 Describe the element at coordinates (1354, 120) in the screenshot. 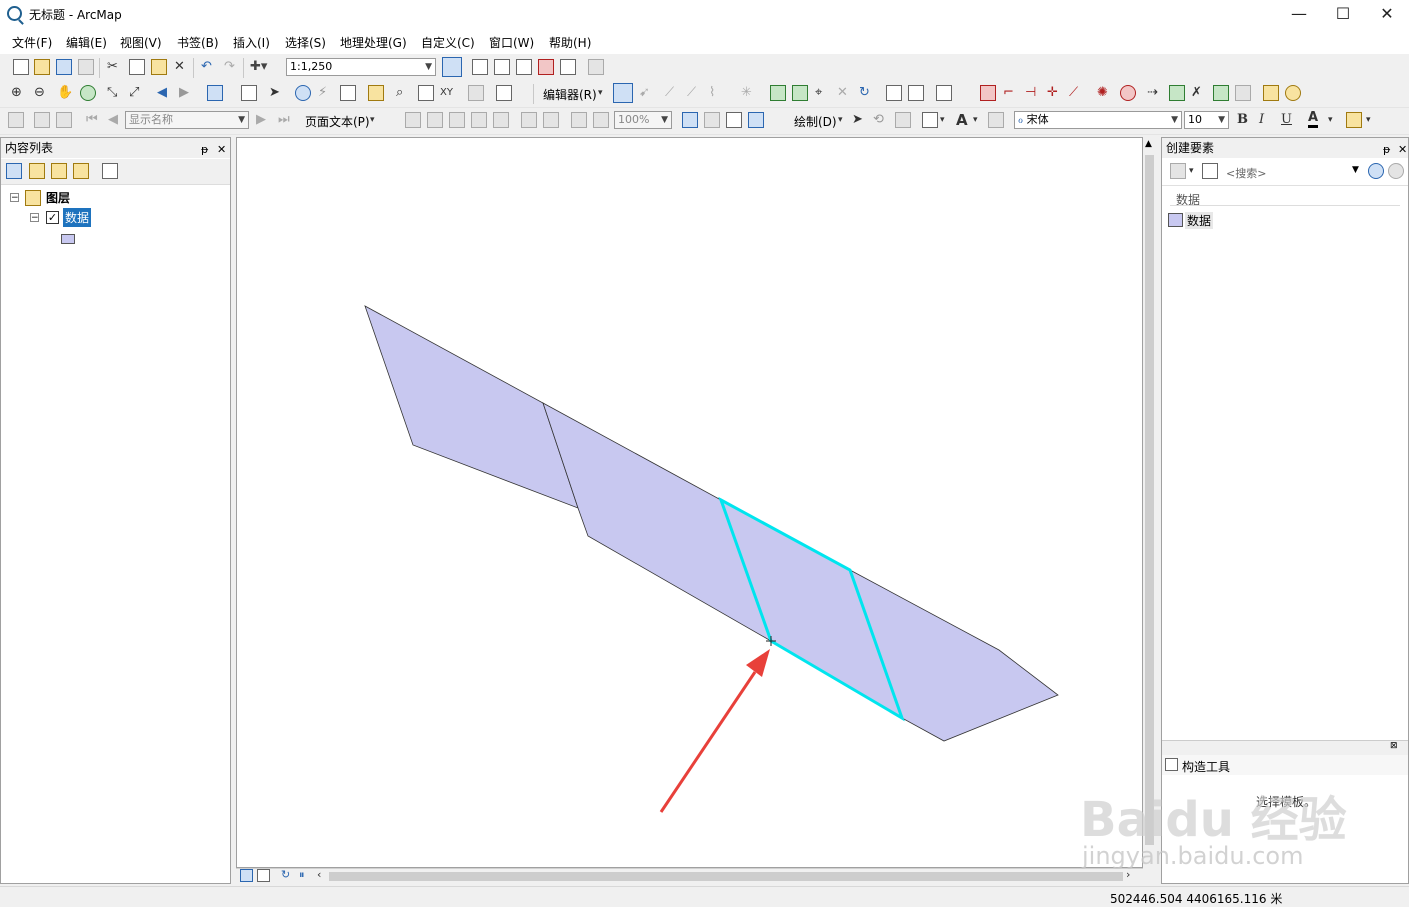

I see `fill-color-icon` at that location.